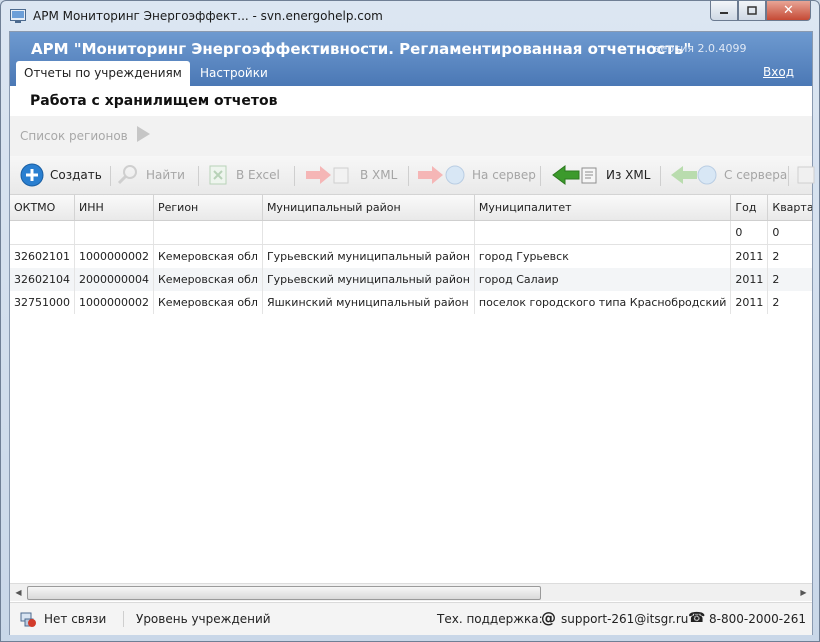 This screenshot has height=642, width=820. Describe the element at coordinates (127, 175) in the screenshot. I see `search-icon` at that location.